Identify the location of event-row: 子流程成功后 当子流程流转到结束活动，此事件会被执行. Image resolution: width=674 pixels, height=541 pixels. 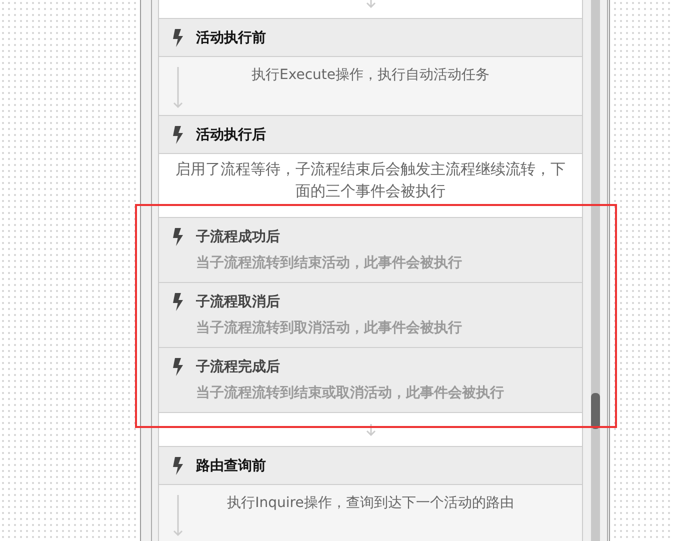
(370, 250).